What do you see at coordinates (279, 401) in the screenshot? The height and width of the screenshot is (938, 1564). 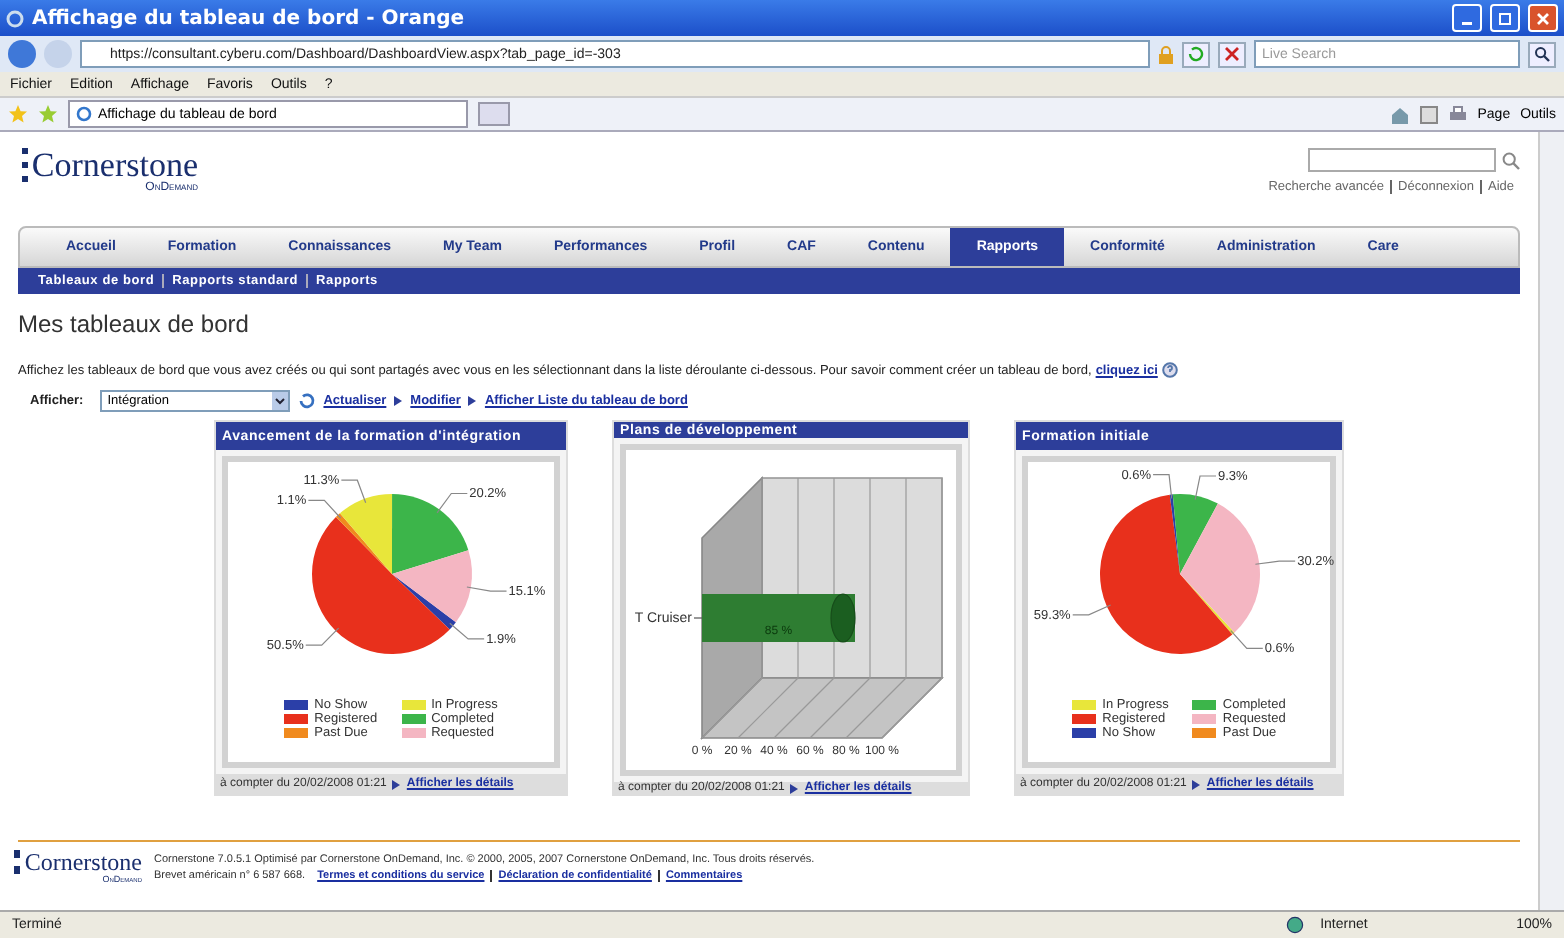 I see `dropdown-arrow-icon` at bounding box center [279, 401].